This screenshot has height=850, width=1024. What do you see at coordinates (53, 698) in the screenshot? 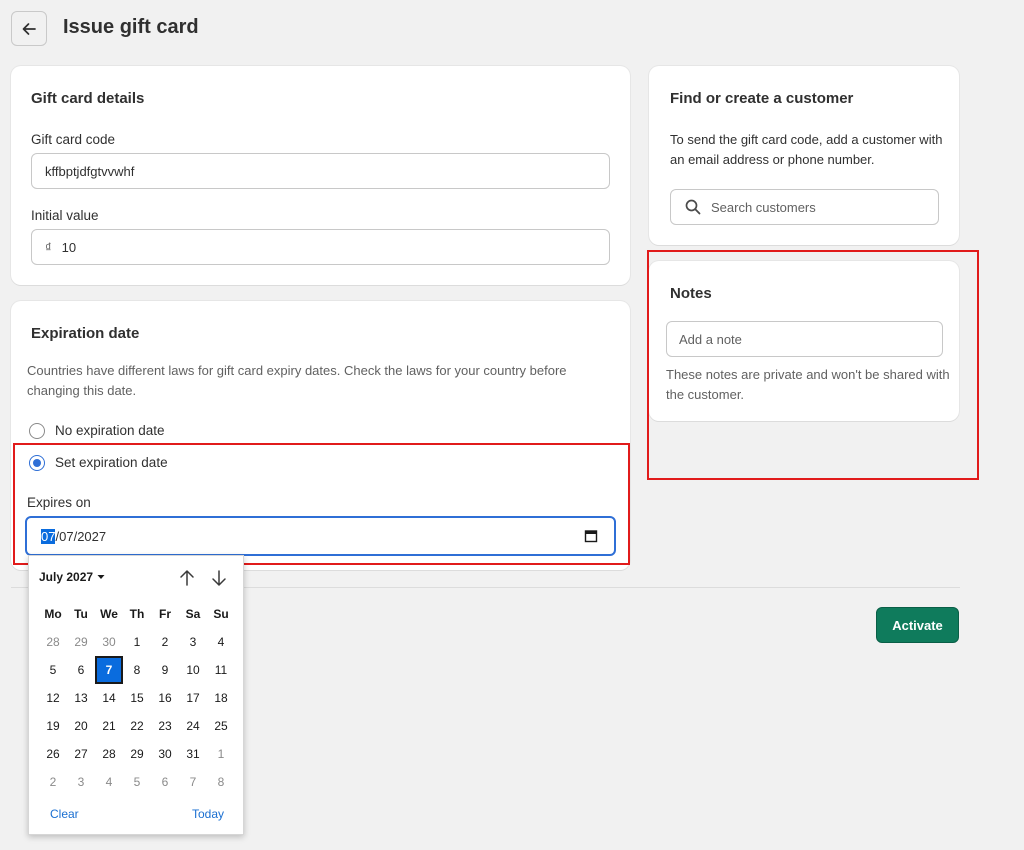
I see `calendar-day: 12` at bounding box center [53, 698].